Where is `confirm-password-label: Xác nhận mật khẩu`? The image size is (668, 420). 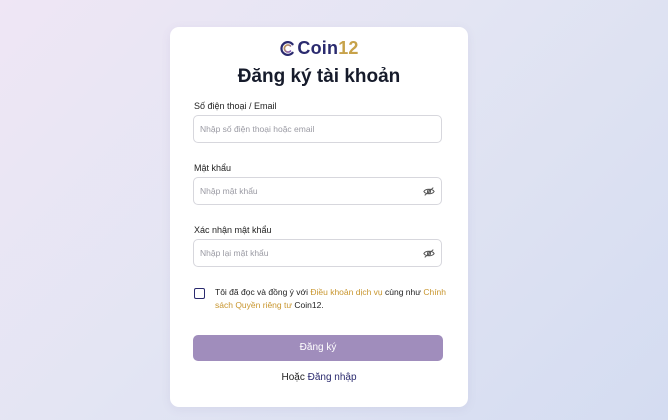
confirm-password-label: Xác nhận mật khẩu is located at coordinates (233, 230).